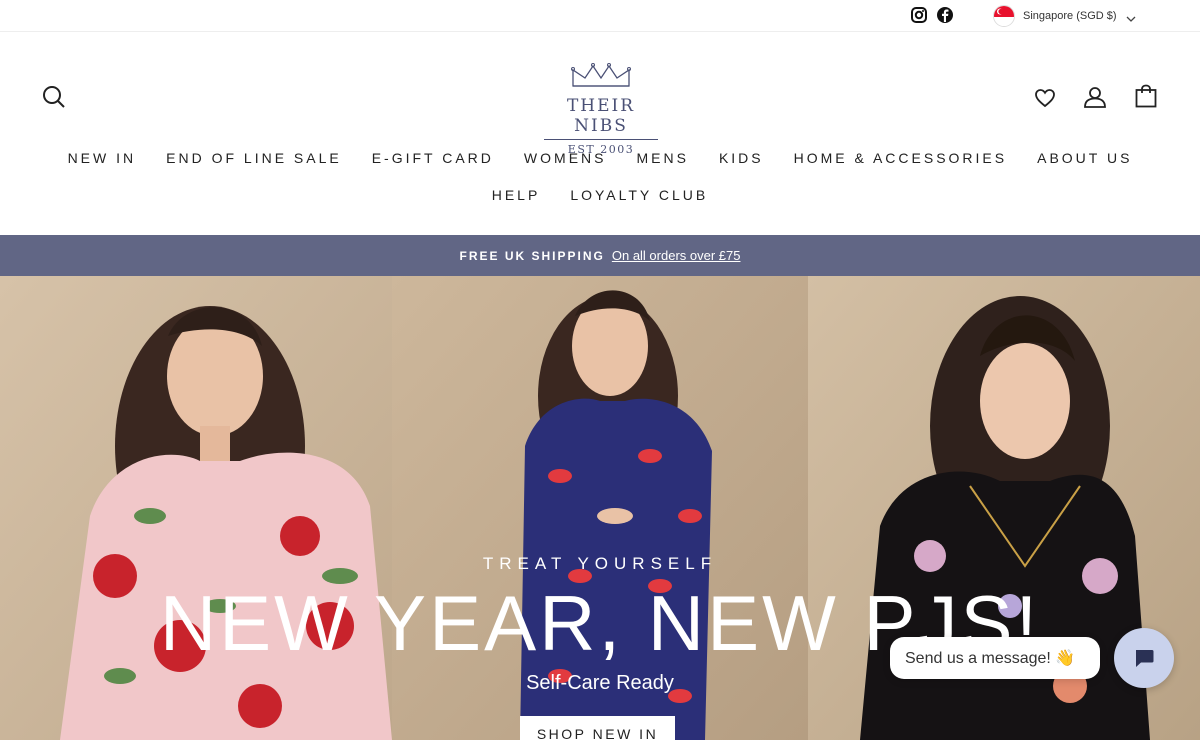 The image size is (1200, 740). I want to click on currency-label: Singapore (SGD $), so click(1070, 16).